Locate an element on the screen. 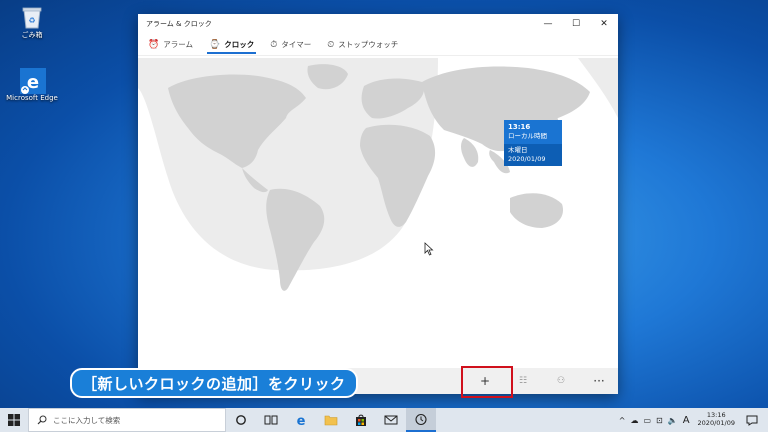  title-bar: アラーム & クロック — ☐ ✕ is located at coordinates (378, 24).